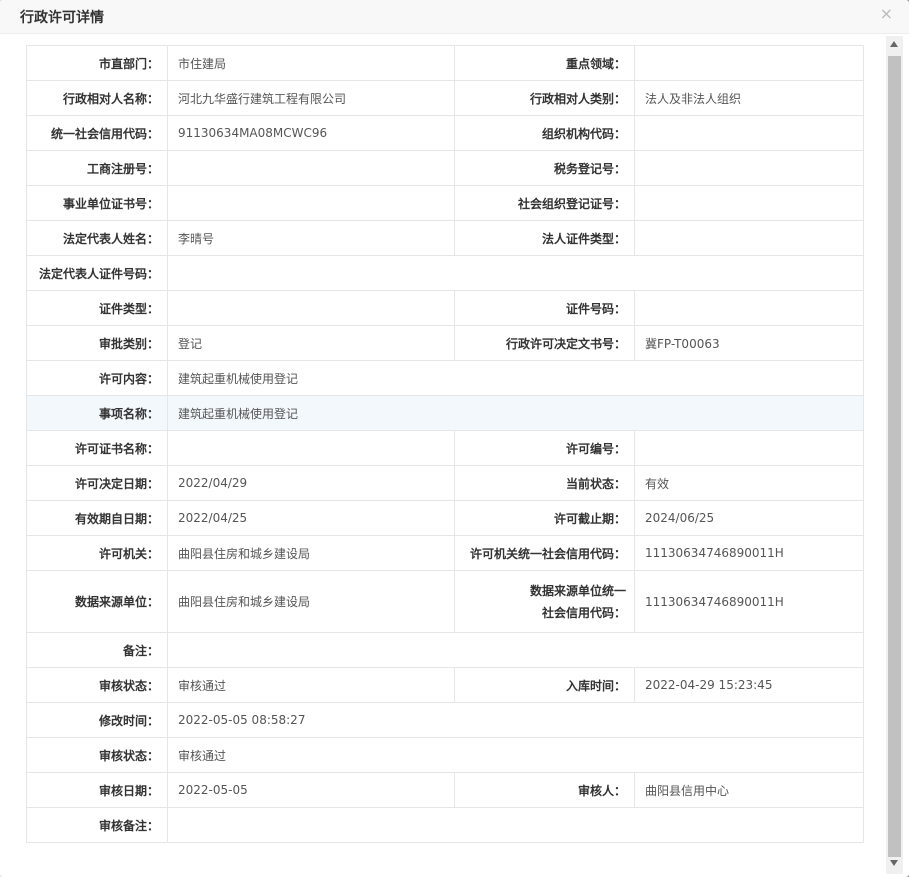  Describe the element at coordinates (894, 863) in the screenshot. I see `scroll-down-icon` at that location.